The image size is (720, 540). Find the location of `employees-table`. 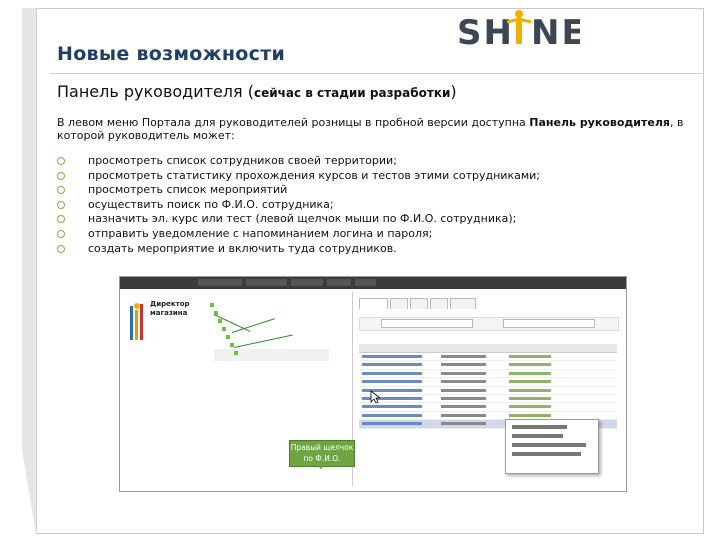

employees-table is located at coordinates (488, 386).